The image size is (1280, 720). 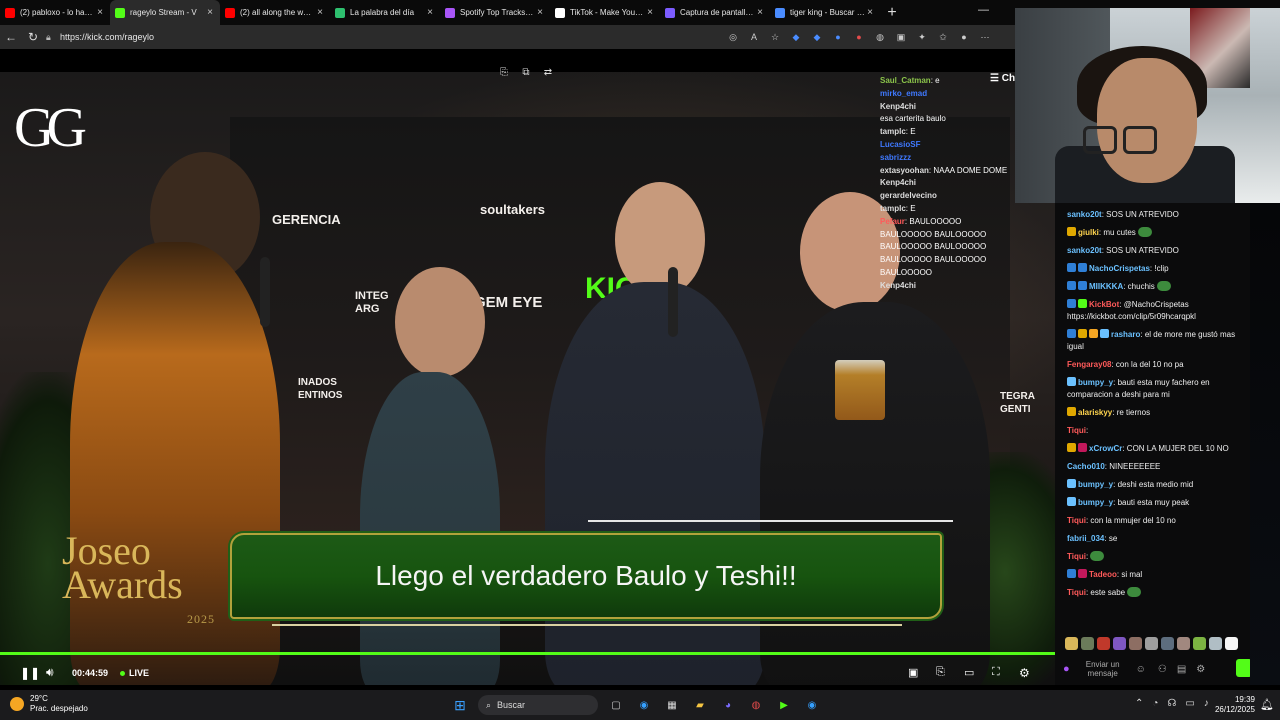 What do you see at coordinates (964, 37) in the screenshot?
I see `profile-avatar-icon: ●` at bounding box center [964, 37].